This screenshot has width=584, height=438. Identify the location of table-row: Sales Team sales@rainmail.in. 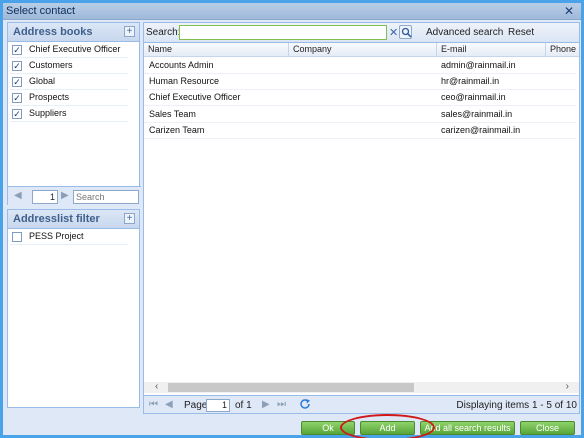
(360, 115).